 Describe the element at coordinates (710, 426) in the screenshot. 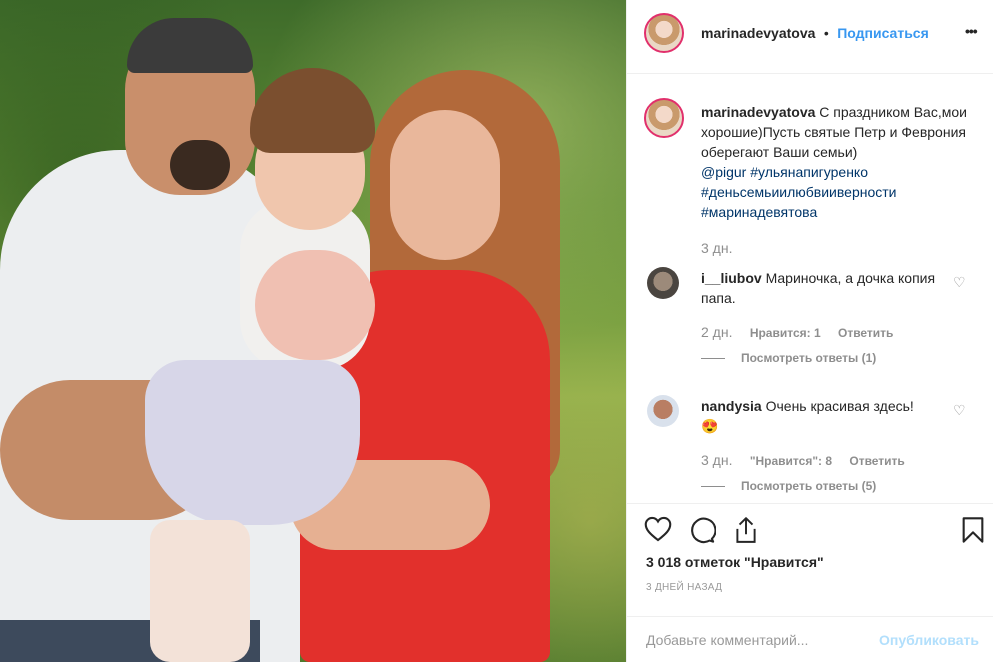

I see `comment-emoji: 😍` at that location.